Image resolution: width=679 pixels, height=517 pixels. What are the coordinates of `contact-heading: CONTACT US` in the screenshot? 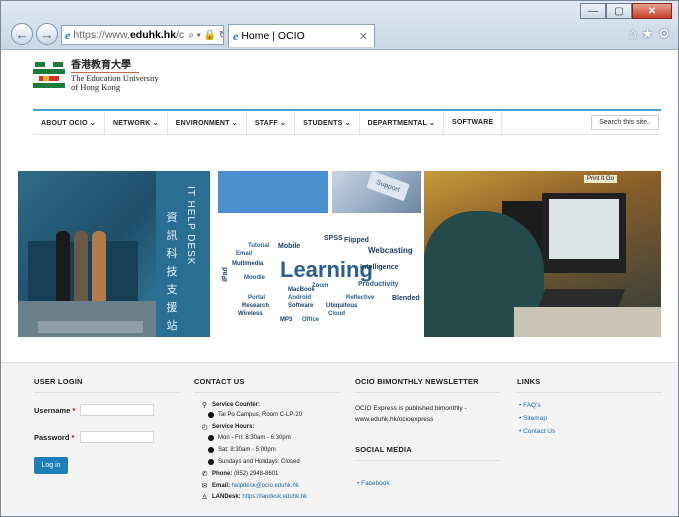 It's located at (266, 378).